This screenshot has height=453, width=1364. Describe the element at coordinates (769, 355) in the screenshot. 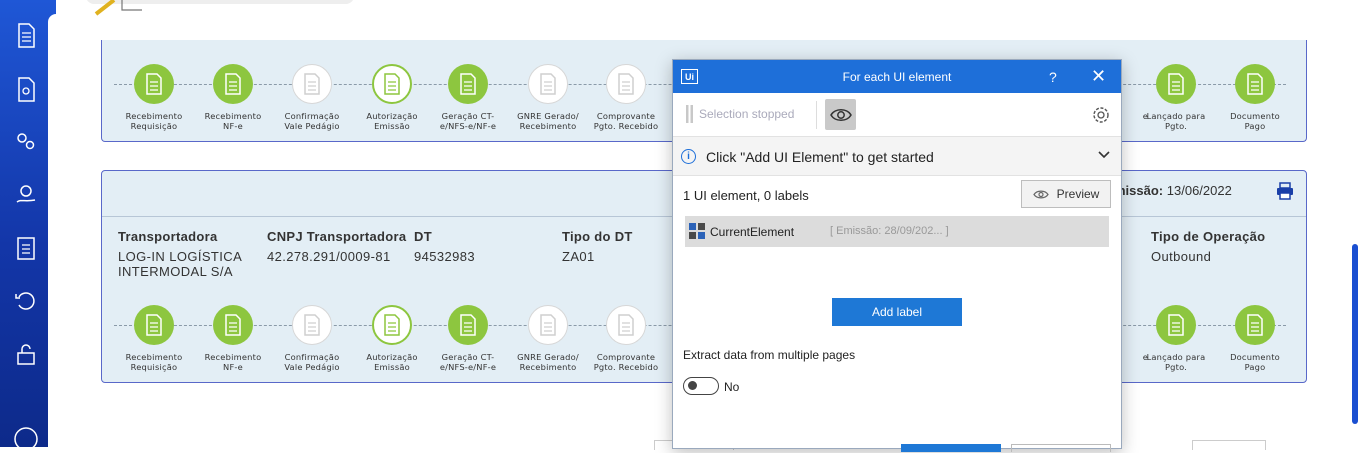

I see `extract-label: Extract data from multiple pages` at that location.